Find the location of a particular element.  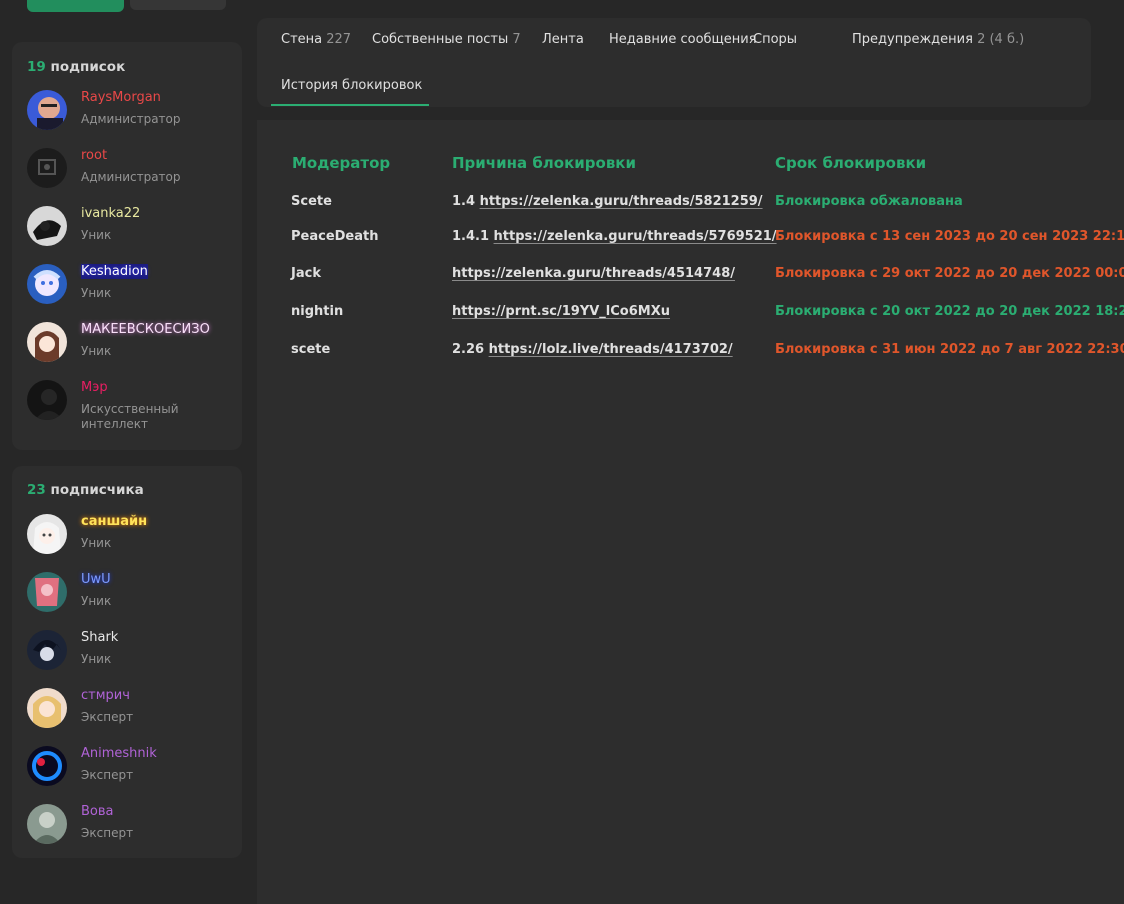

reason-code: 1.4 is located at coordinates (464, 201).